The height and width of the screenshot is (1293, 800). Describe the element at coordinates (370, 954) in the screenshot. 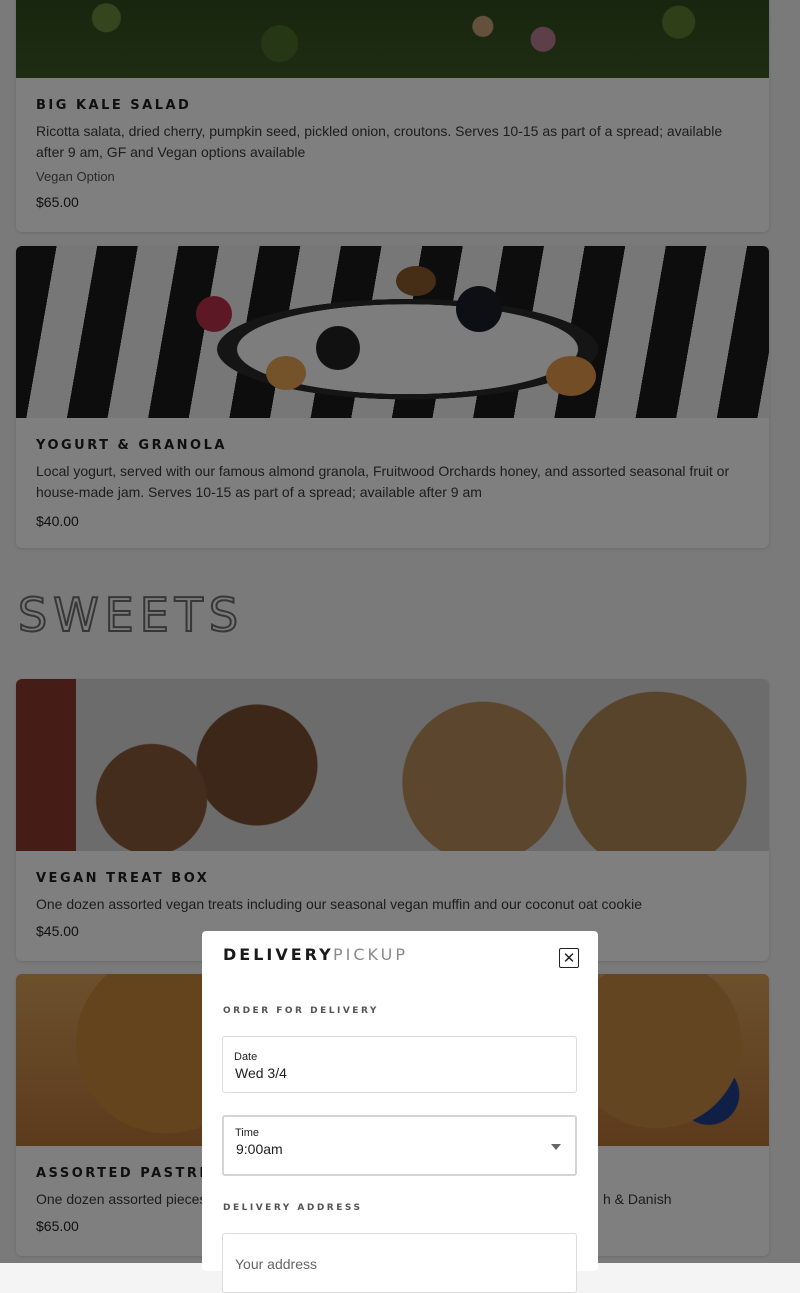

I see `tab-pickup: PICKUP` at that location.